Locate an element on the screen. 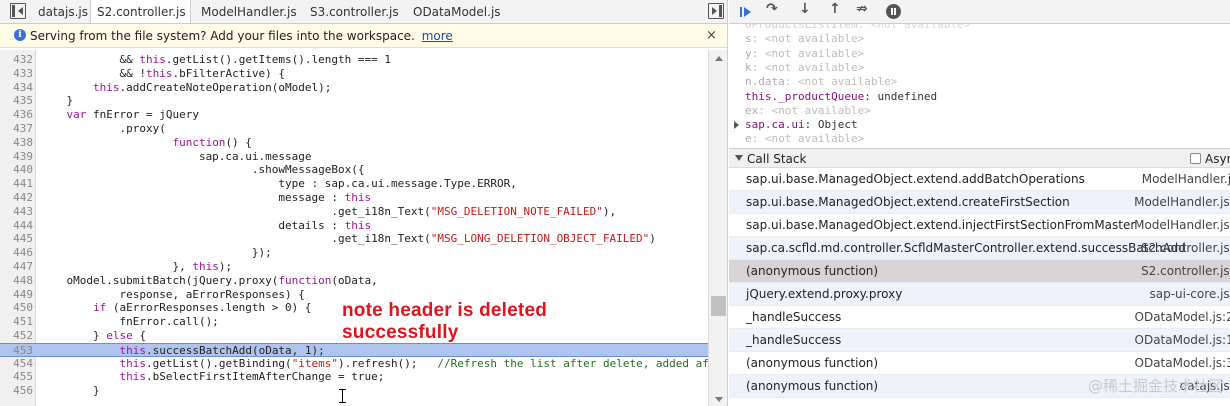 This screenshot has height=406, width=1230. frame-location-link: S2.controller.js:54 is located at coordinates (1129, 248).